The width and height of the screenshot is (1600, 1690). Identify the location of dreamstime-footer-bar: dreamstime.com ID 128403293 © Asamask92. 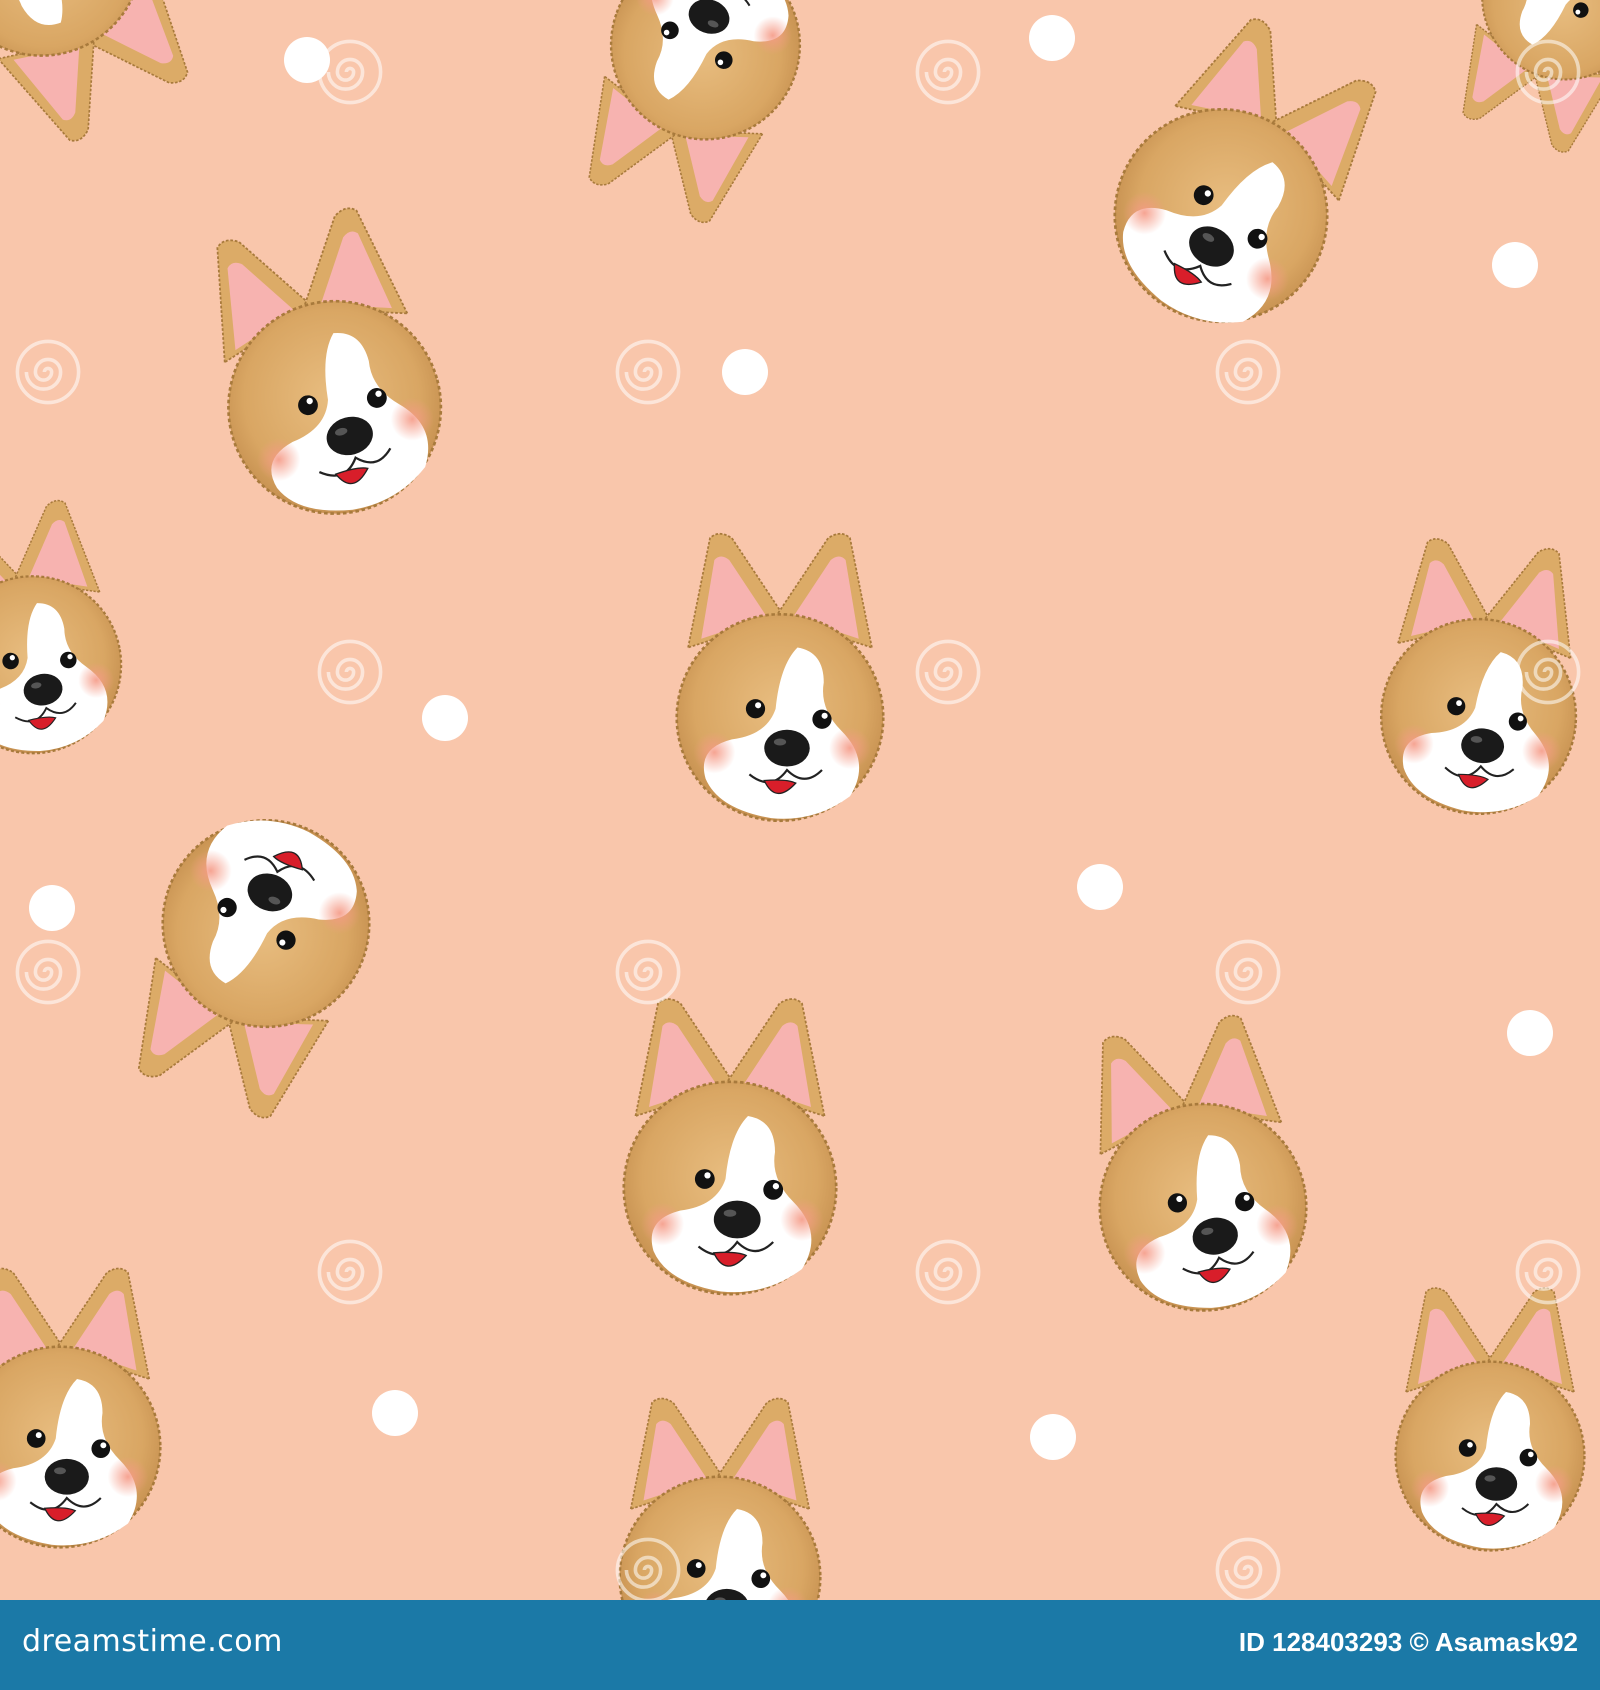
(800, 1645).